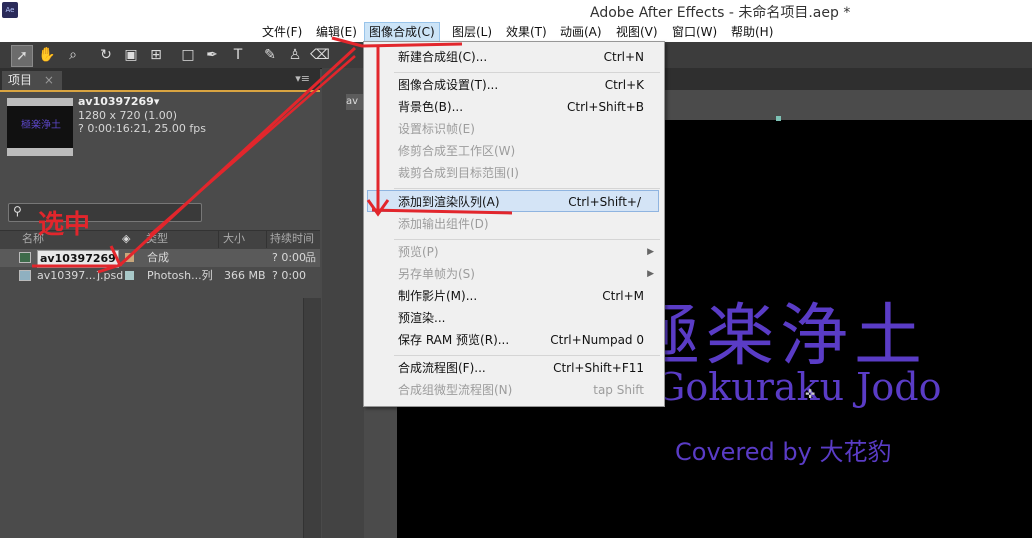  I want to click on close-icon: ×, so click(49, 80).